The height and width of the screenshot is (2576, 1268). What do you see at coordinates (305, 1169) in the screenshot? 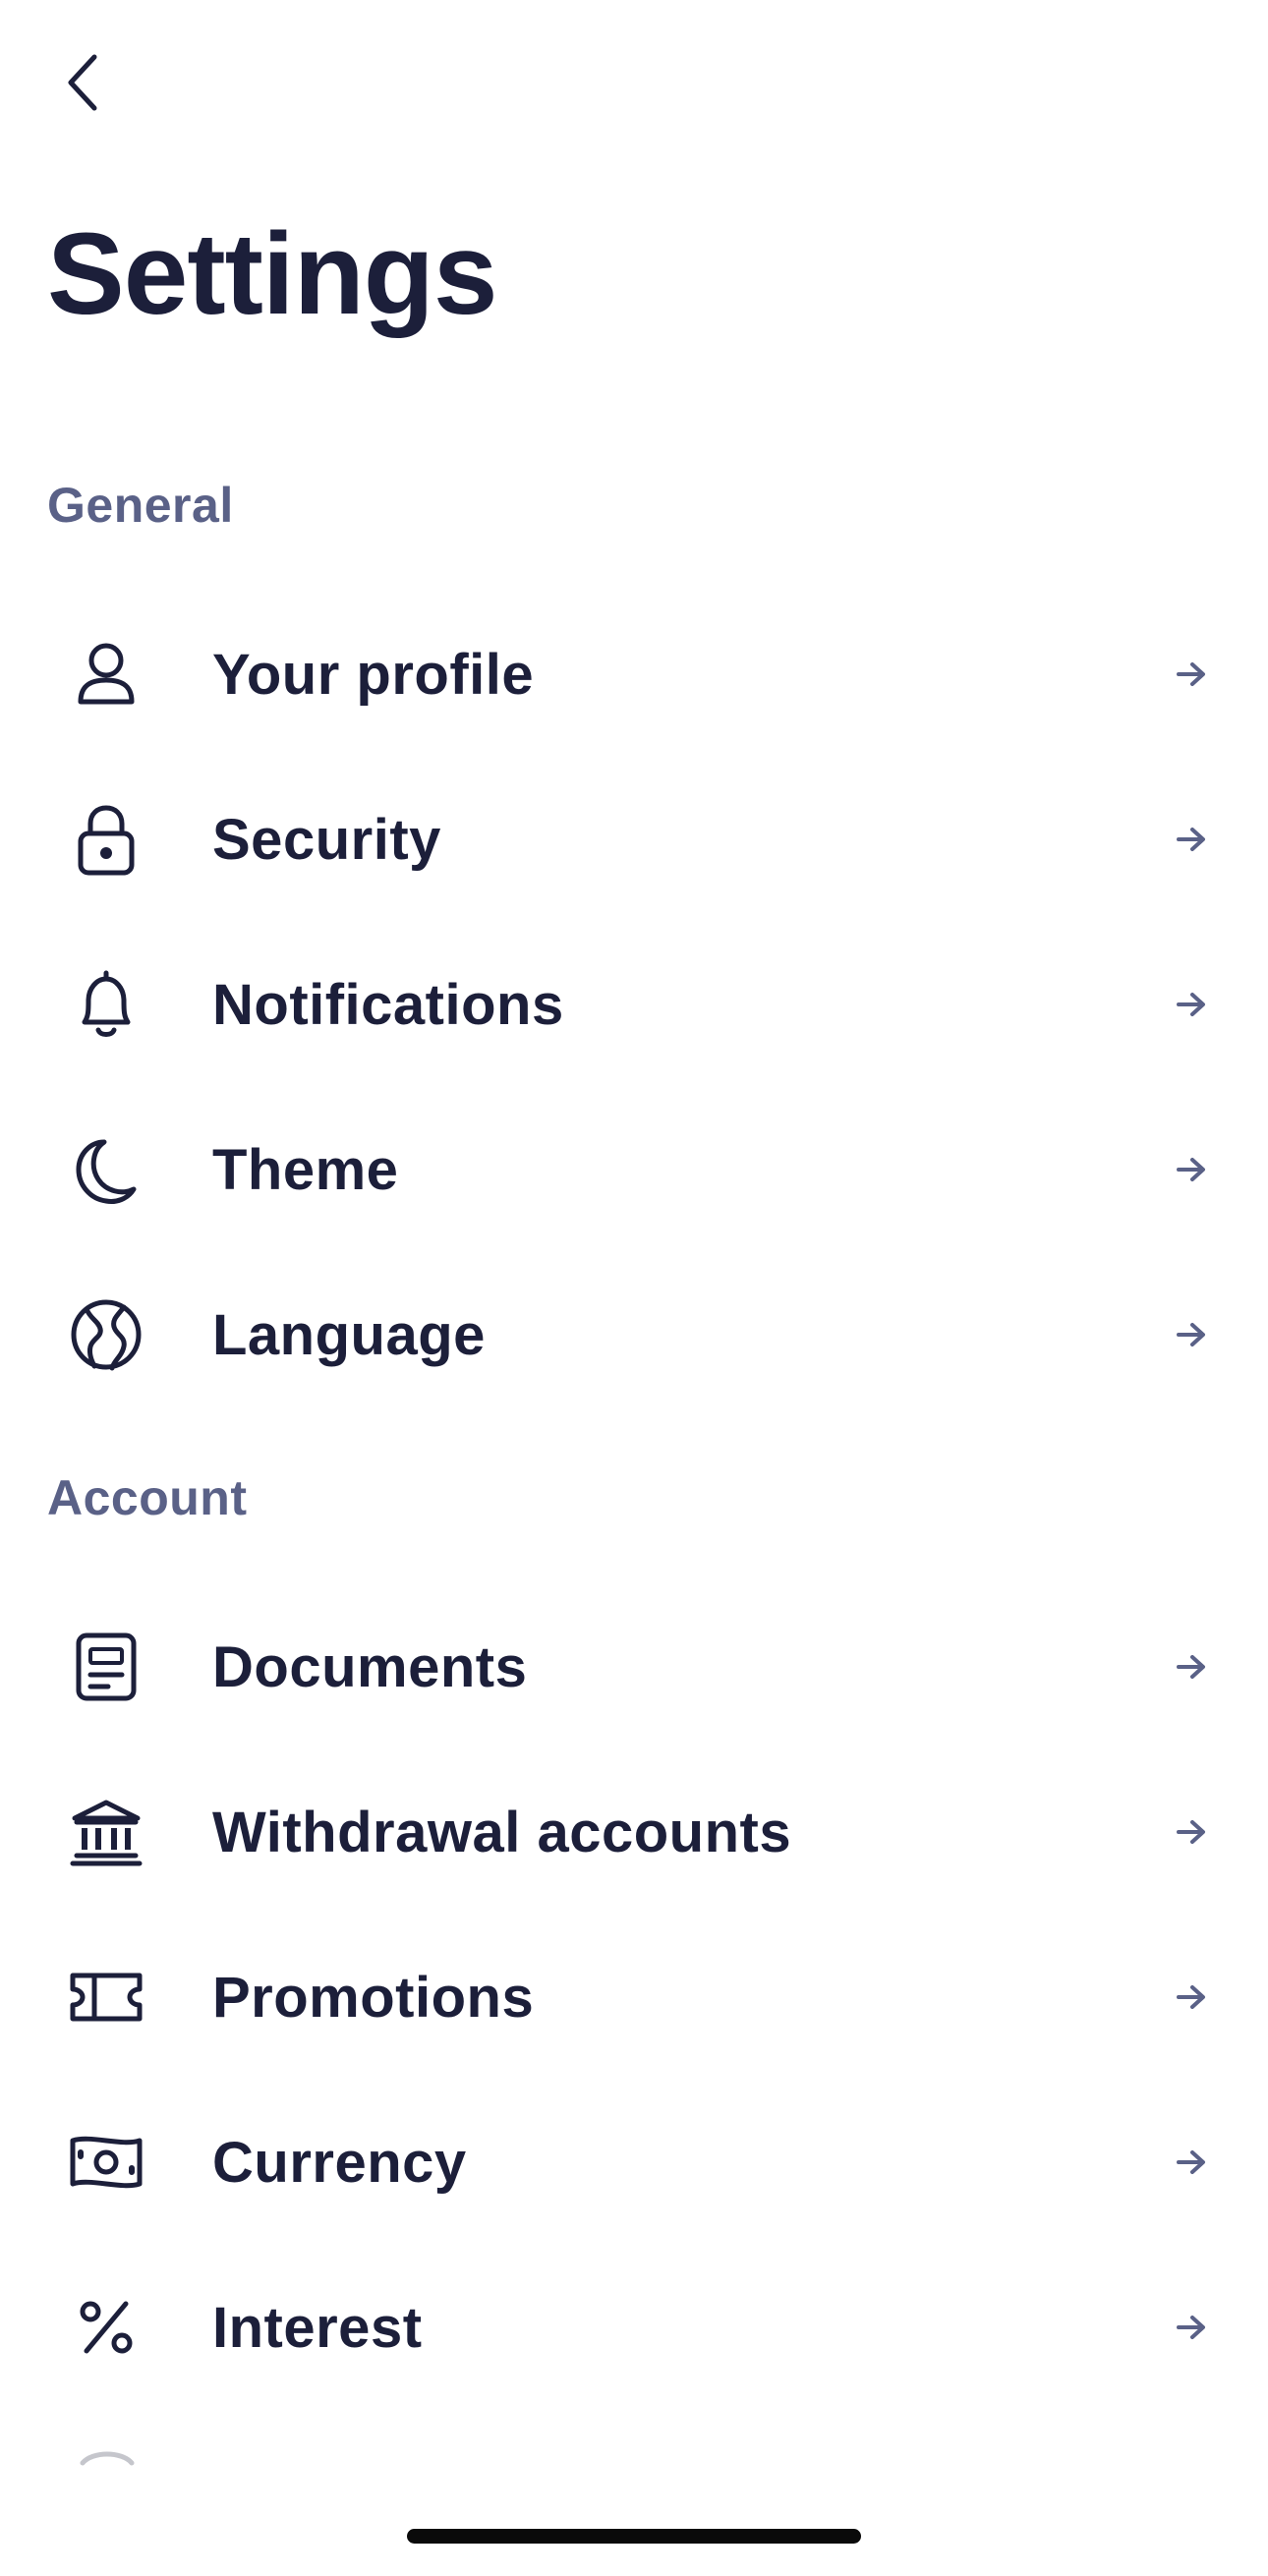
I see `settings-item-label: Theme` at bounding box center [305, 1169].